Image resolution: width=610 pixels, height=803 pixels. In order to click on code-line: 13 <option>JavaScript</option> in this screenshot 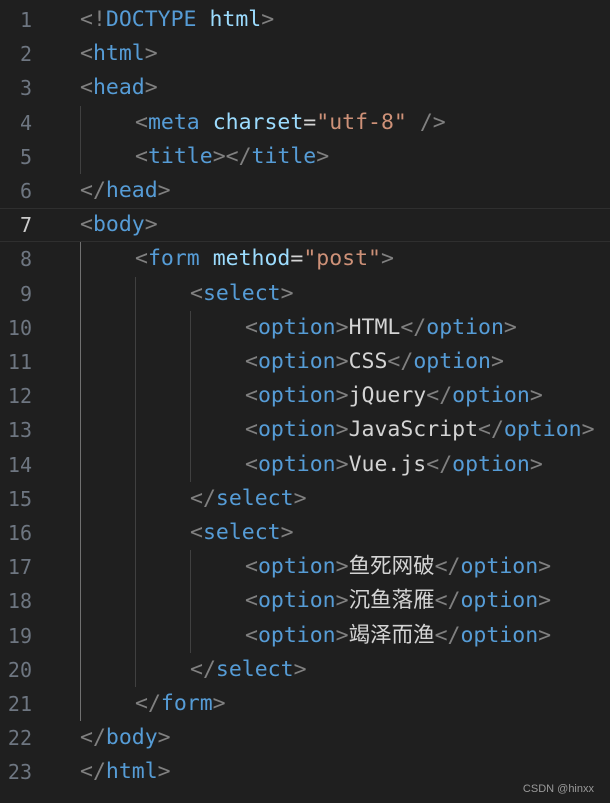, I will do `click(305, 430)`.